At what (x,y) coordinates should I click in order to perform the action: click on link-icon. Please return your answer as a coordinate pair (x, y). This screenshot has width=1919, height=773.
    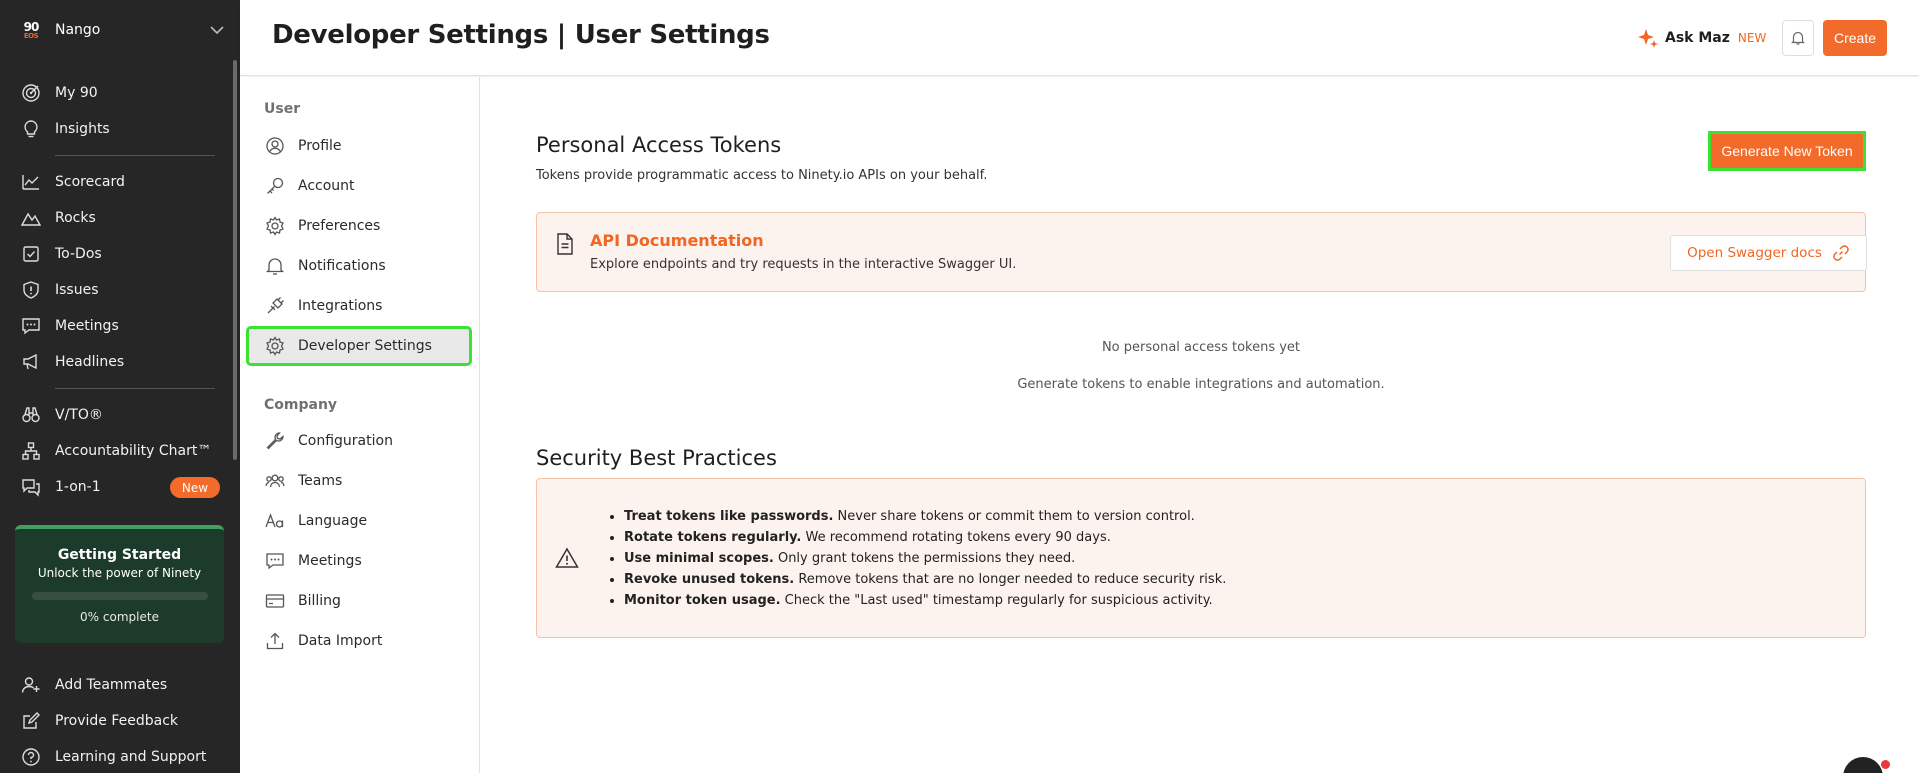
    Looking at the image, I should click on (1841, 253).